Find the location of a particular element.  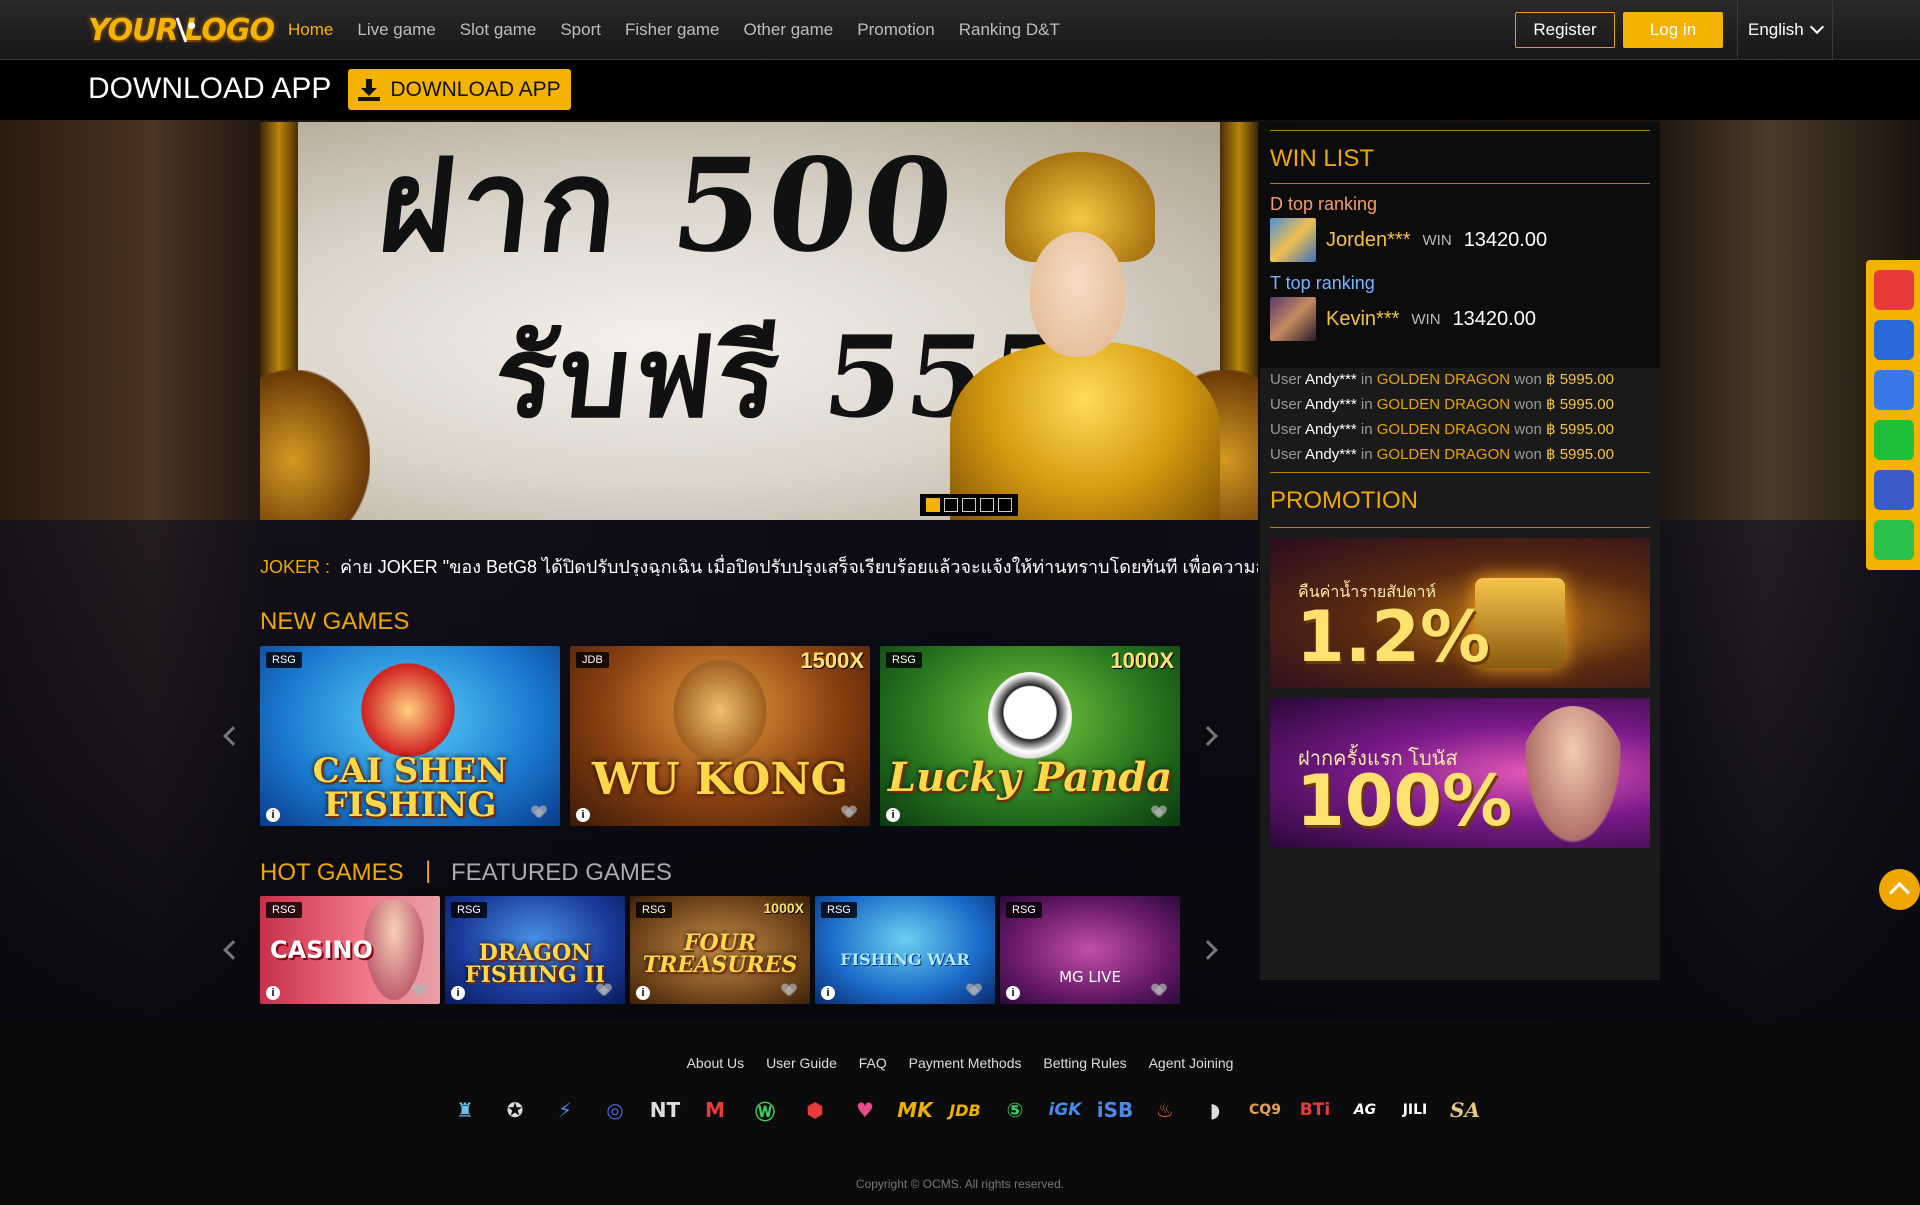

promo-banner-first-deposit: ฝากครั้งแรก โบนัส 100% is located at coordinates (1460, 773).